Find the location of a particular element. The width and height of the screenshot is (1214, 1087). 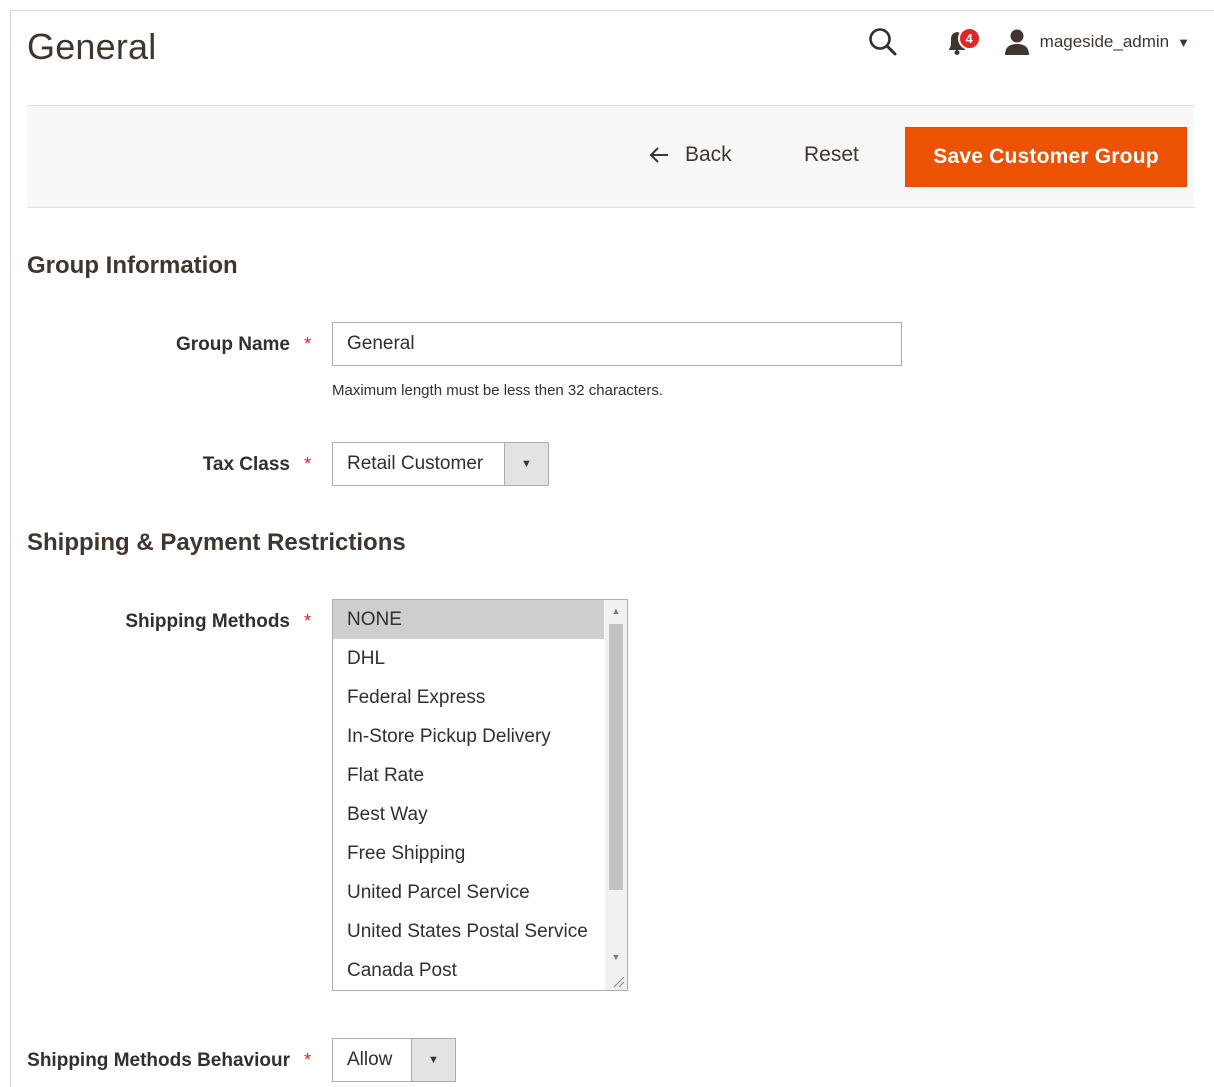

shipping-behaviour-label: Shipping Methods Behaviour is located at coordinates (158, 1060).